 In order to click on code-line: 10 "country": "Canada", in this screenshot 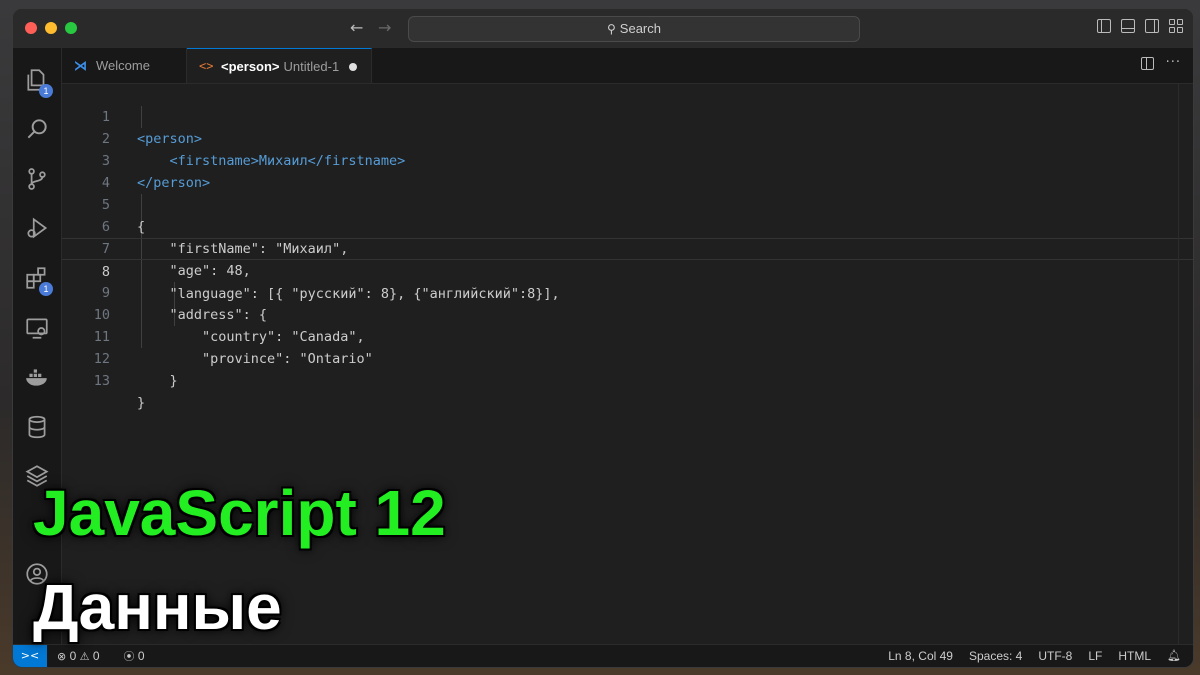, I will do `click(627, 313)`.